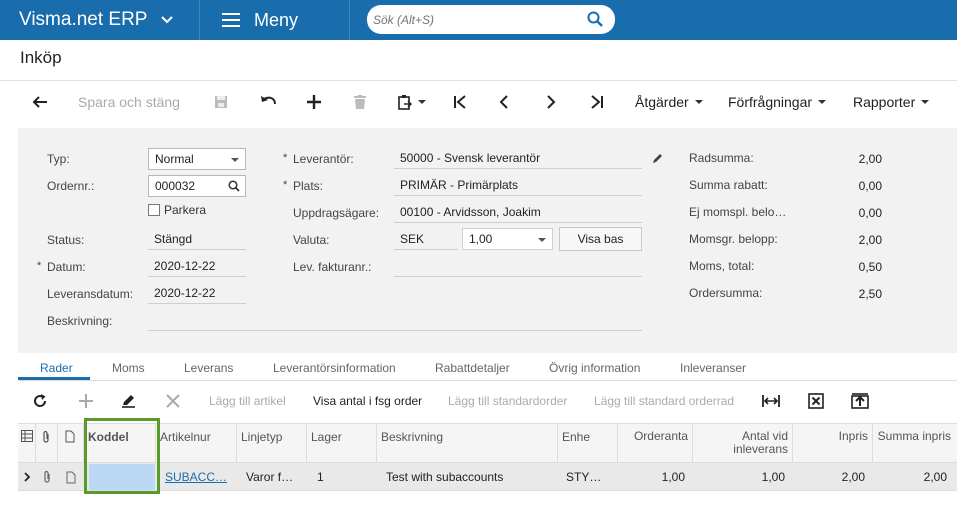 This screenshot has height=529, width=957. What do you see at coordinates (518, 212) in the screenshot?
I see `owner-input: 00100 - Arvidsson, Joakim` at bounding box center [518, 212].